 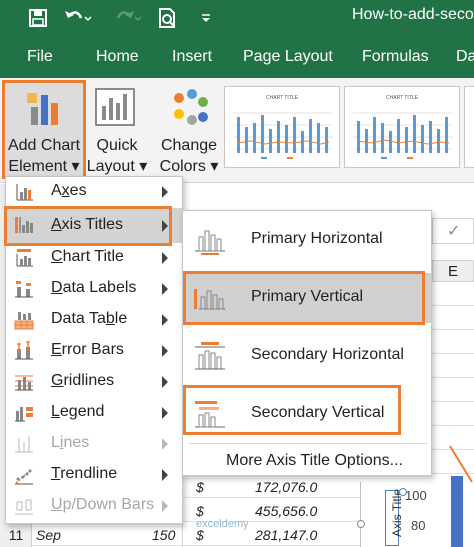 What do you see at coordinates (418, 525) in the screenshot?
I see `axis-tick-80: 80` at bounding box center [418, 525].